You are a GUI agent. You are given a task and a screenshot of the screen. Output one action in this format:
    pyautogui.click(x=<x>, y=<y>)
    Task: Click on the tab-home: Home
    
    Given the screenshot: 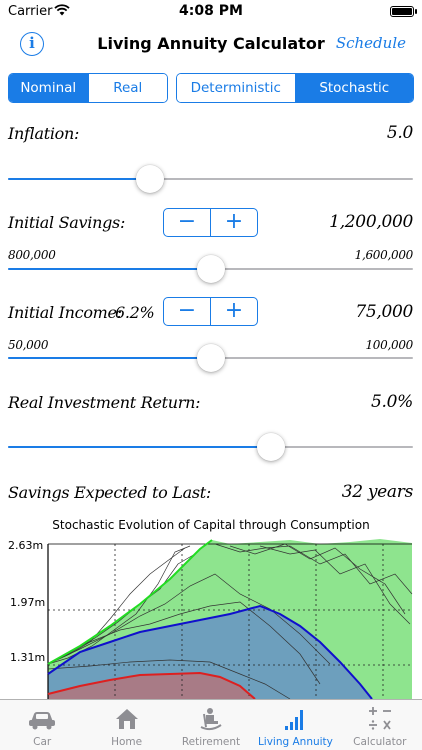 What is the action you would take?
    pyautogui.click(x=126, y=725)
    